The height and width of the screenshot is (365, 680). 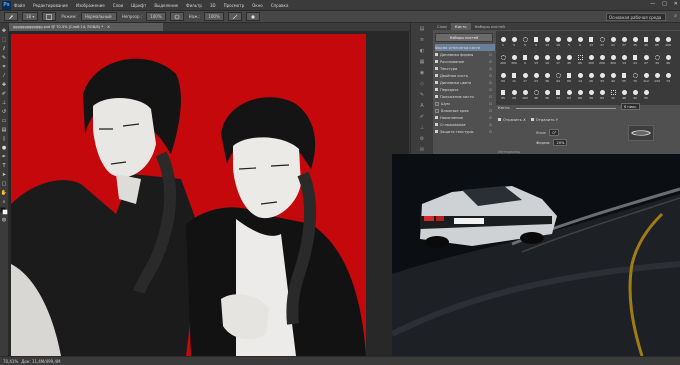 What do you see at coordinates (676, 4) in the screenshot?
I see `close-icon: ✕` at bounding box center [676, 4].